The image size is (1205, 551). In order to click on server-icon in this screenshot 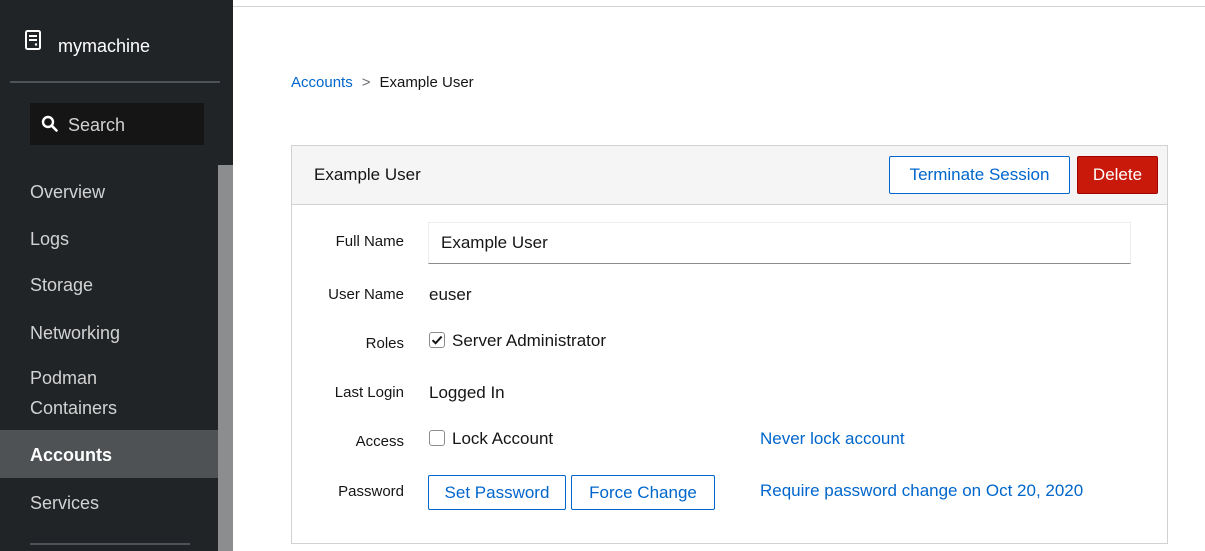, I will do `click(33, 40)`.